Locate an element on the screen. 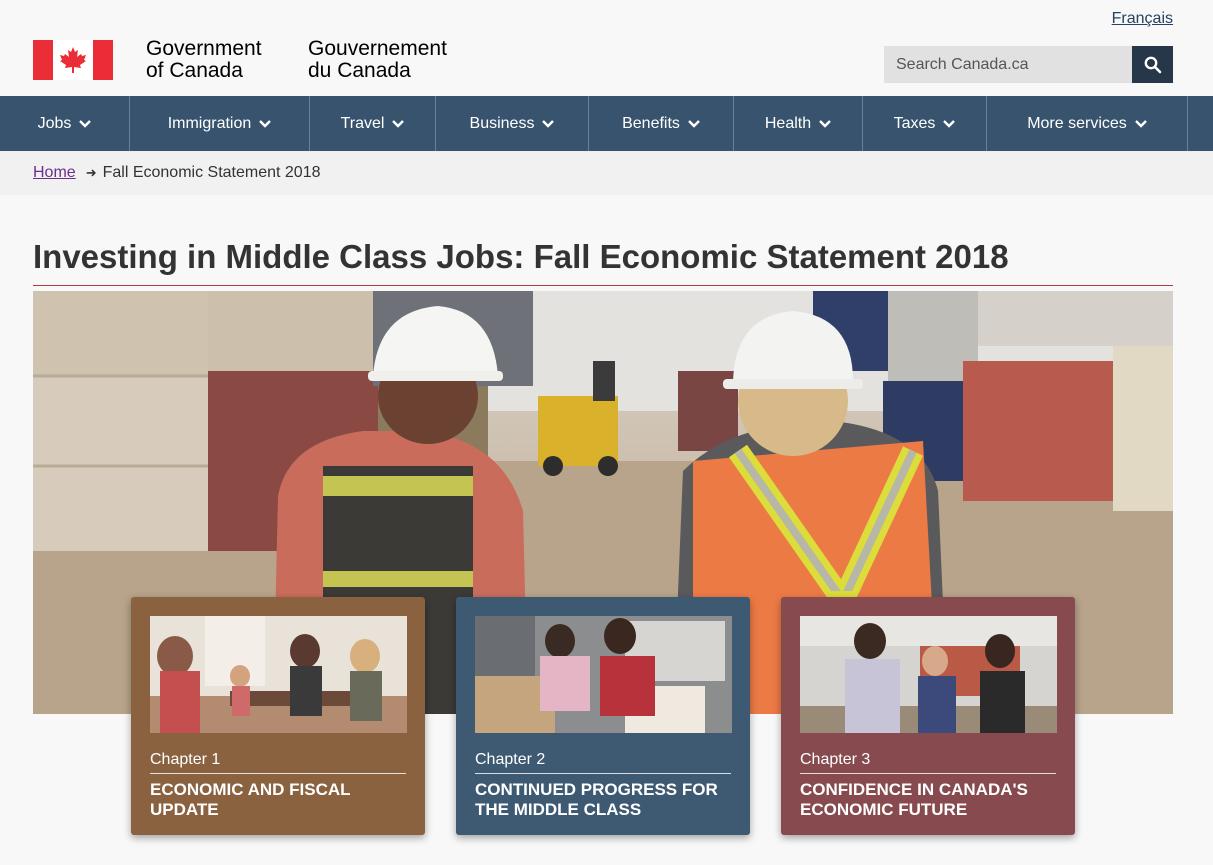 The image size is (1213, 865). brand-french: Gouvernement du Canada is located at coordinates (377, 60).